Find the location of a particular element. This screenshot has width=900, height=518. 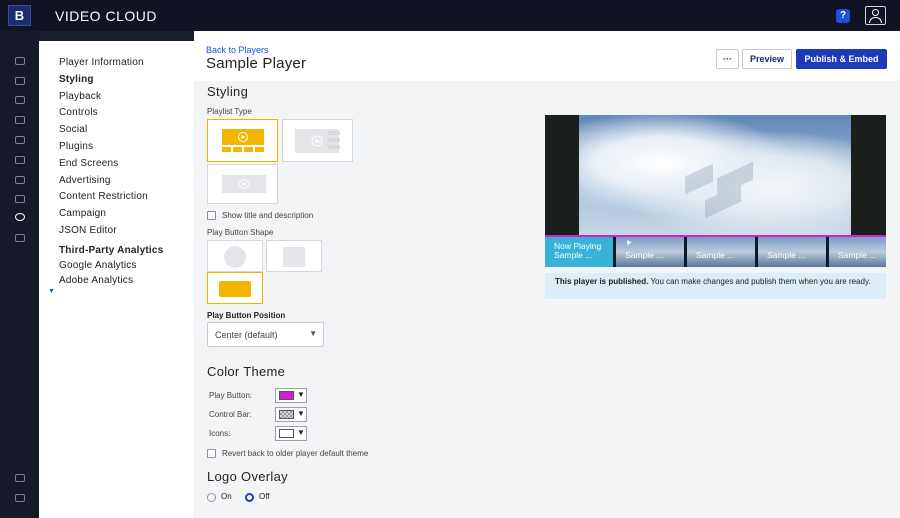

play-button-shape-label: Play Button Shape is located at coordinates (240, 232).